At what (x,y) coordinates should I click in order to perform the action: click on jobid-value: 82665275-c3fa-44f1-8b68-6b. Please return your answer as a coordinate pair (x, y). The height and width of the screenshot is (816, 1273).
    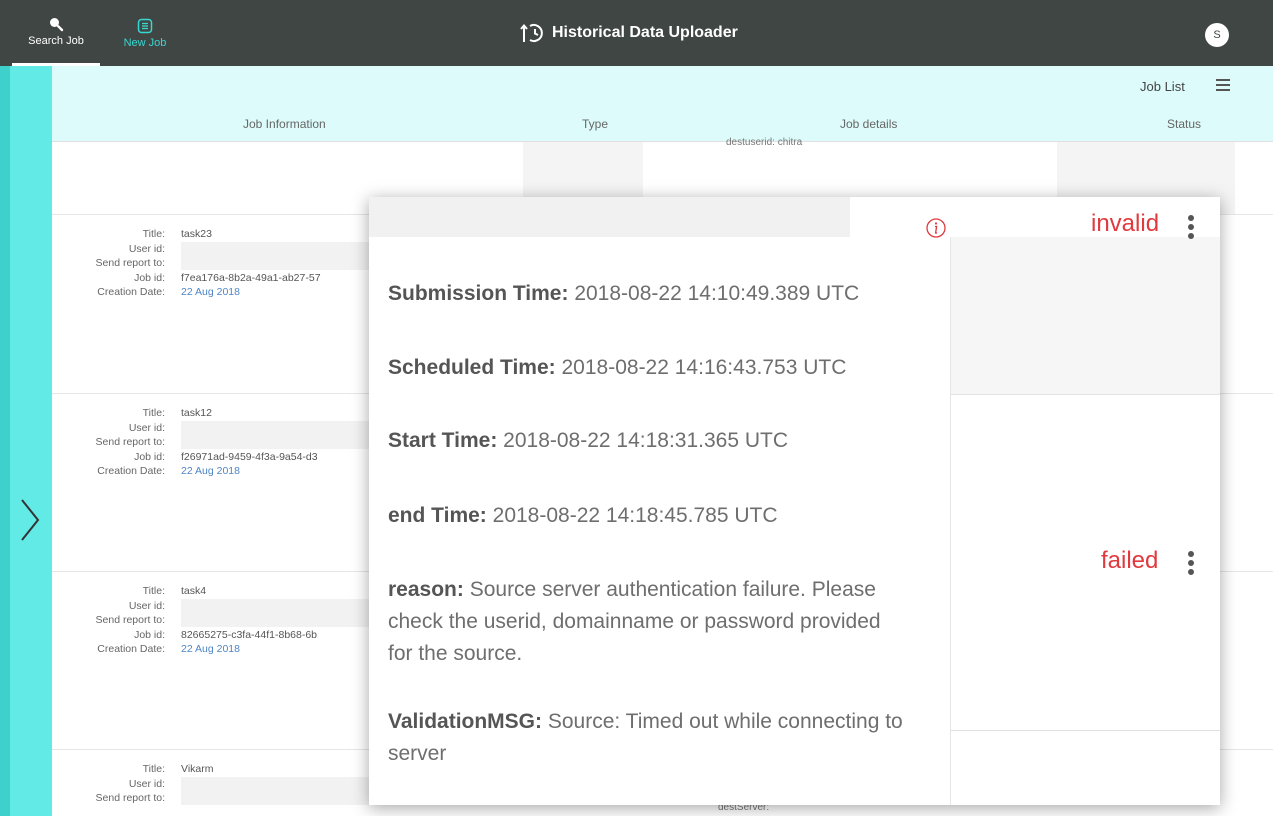
    Looking at the image, I should click on (249, 634).